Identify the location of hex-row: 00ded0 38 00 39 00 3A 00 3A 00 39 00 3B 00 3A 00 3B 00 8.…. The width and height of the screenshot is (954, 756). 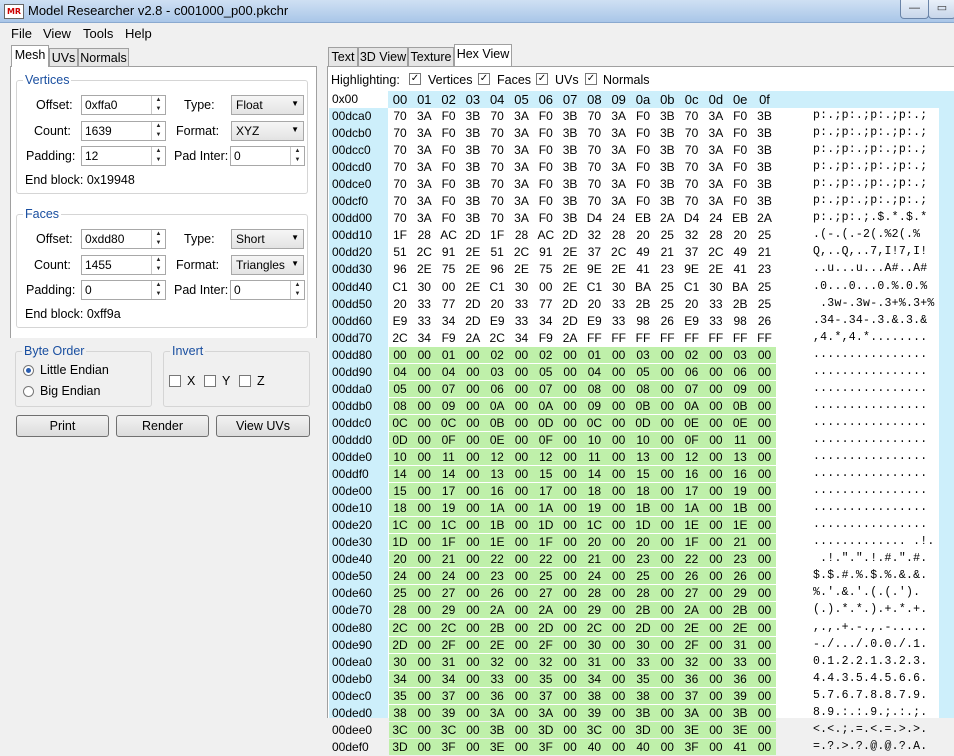
(641, 713).